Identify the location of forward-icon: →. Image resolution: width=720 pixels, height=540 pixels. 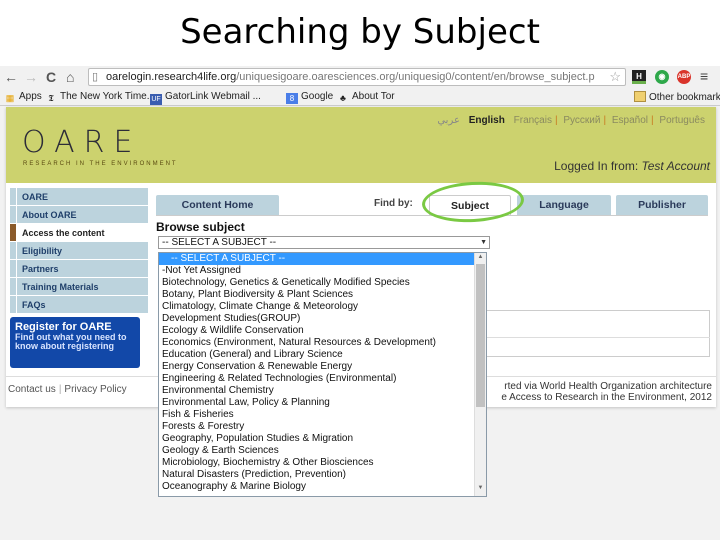
(31, 77).